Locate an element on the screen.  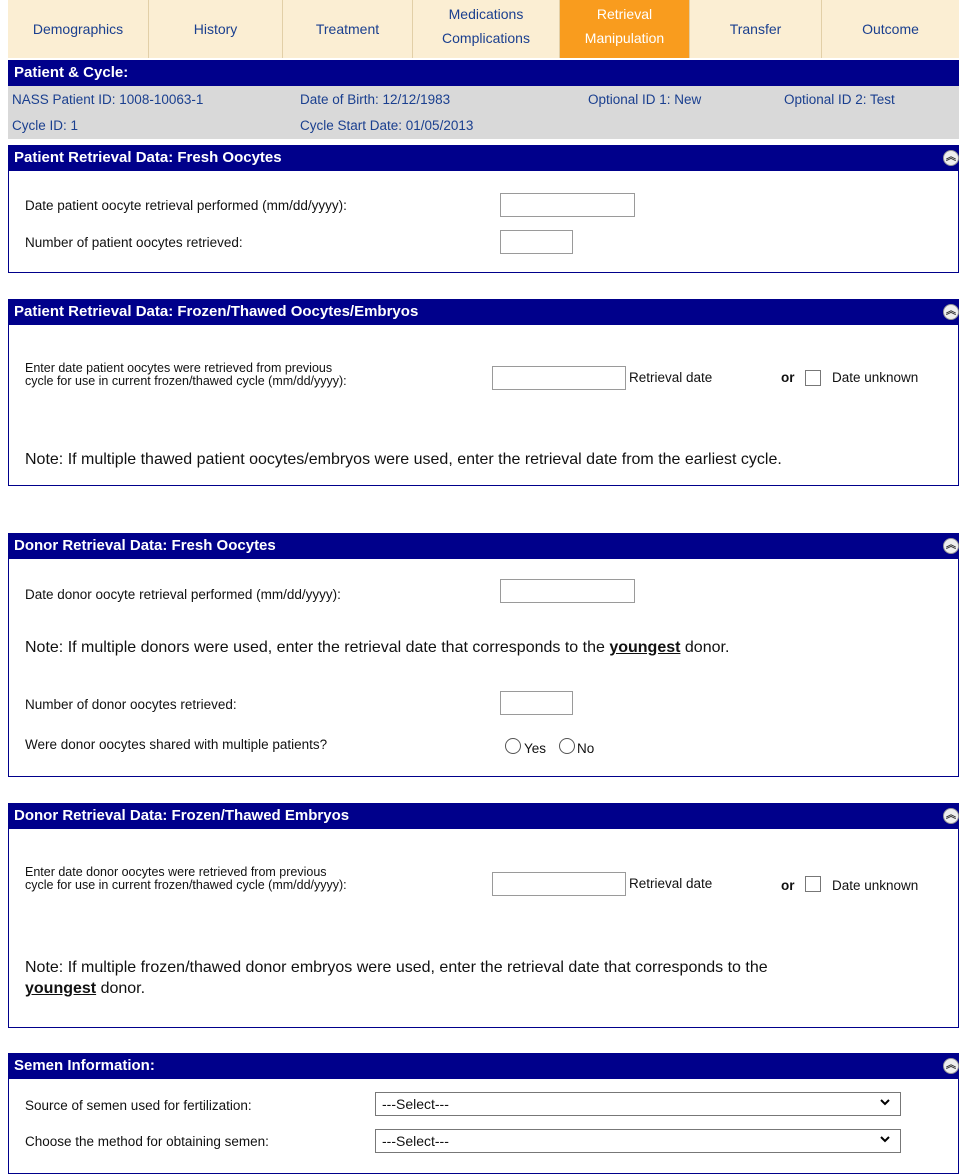
semen-method-label: Choose the method for obtaining semen: is located at coordinates (147, 1141).